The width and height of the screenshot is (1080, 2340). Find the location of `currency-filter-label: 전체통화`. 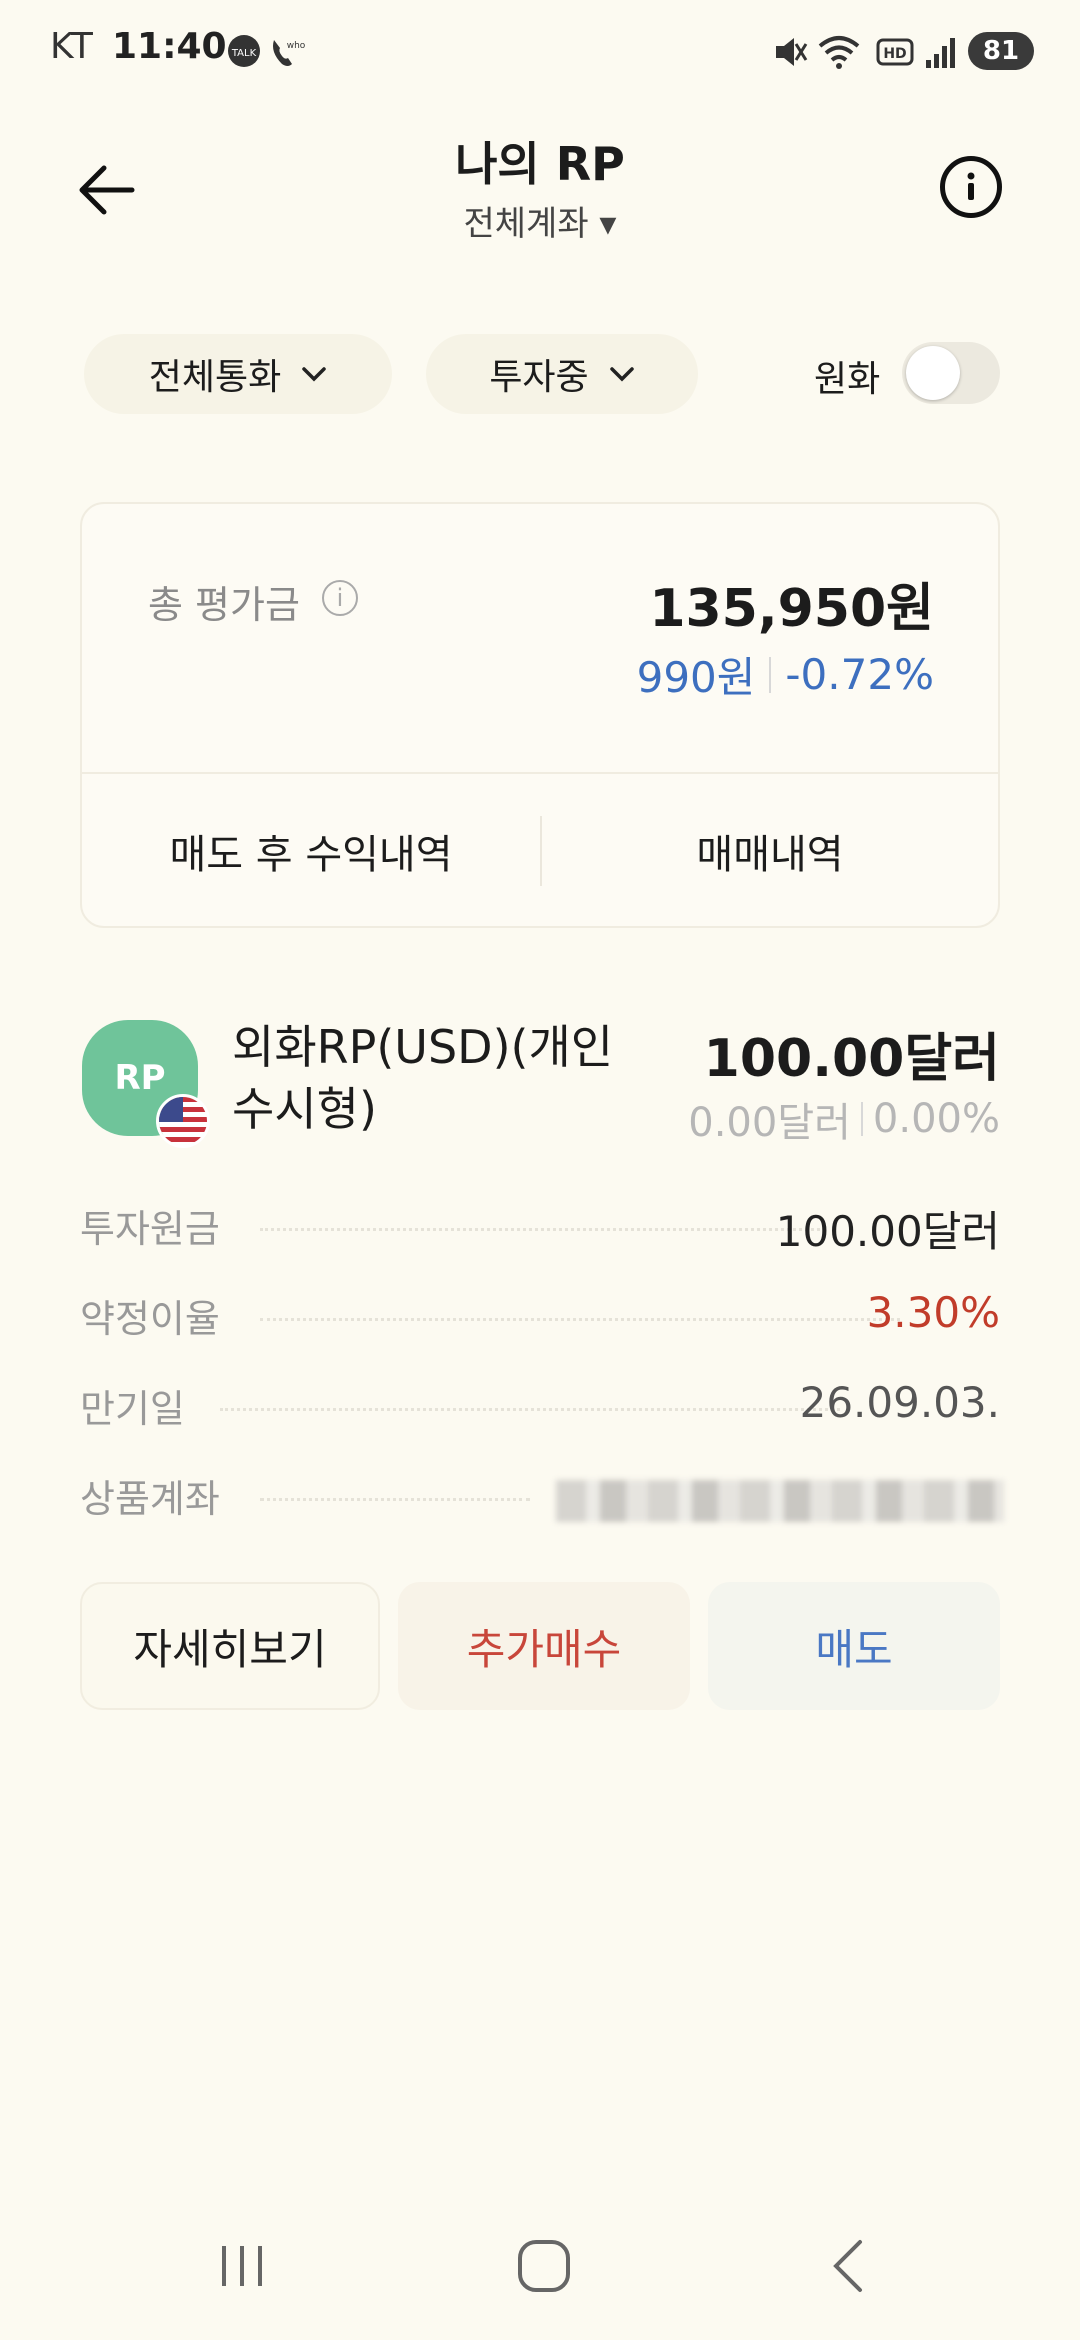

currency-filter-label: 전체통화 is located at coordinates (215, 377).